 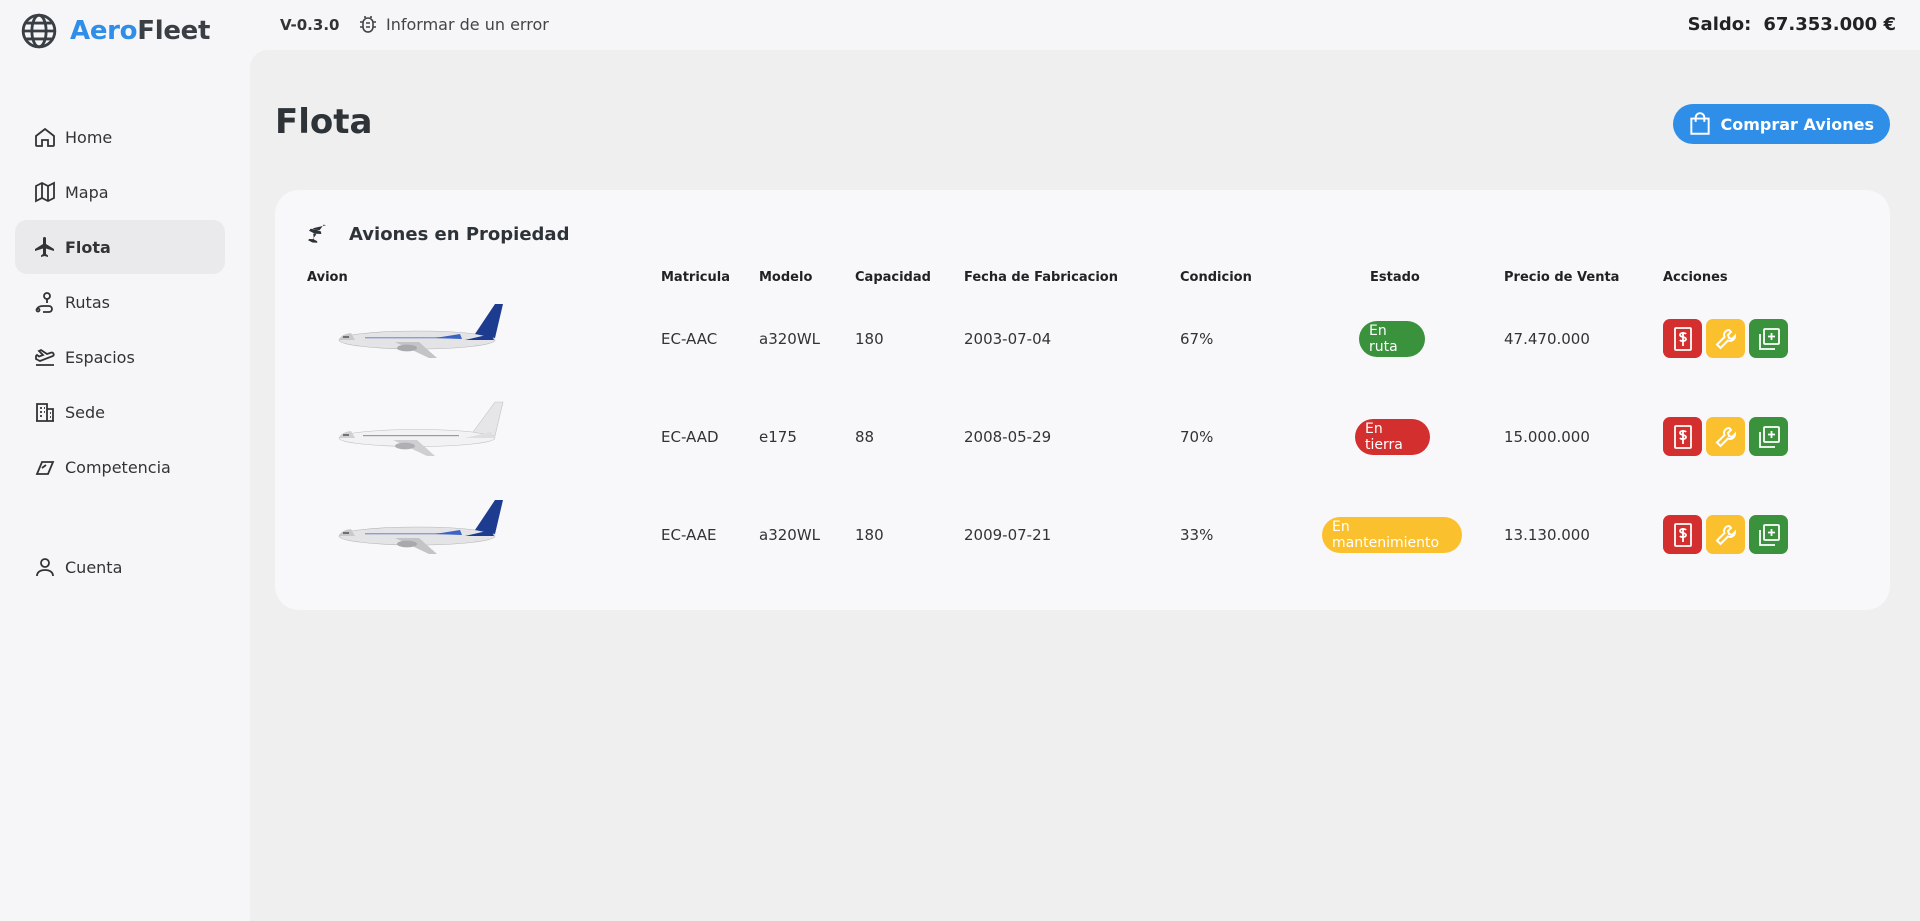 What do you see at coordinates (104, 31) in the screenshot?
I see `logo-aero: Aero` at bounding box center [104, 31].